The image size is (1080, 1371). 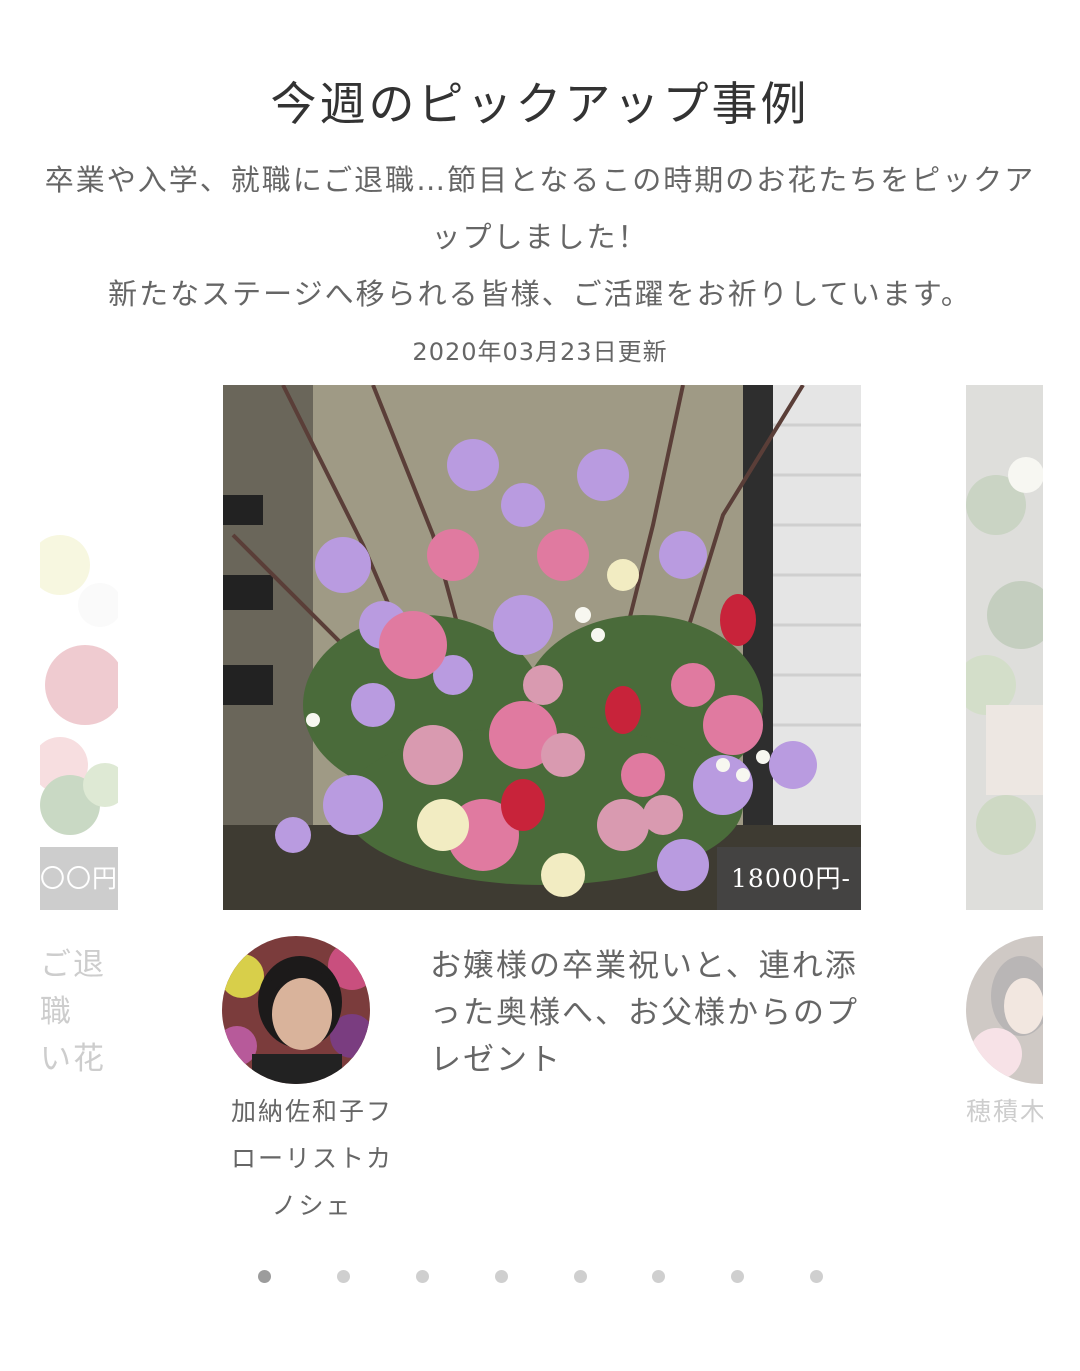 What do you see at coordinates (540, 294) in the screenshot?
I see `description-line-2: 新たなステージへ移られる皆様、ご活躍をお祈りしています。` at bounding box center [540, 294].